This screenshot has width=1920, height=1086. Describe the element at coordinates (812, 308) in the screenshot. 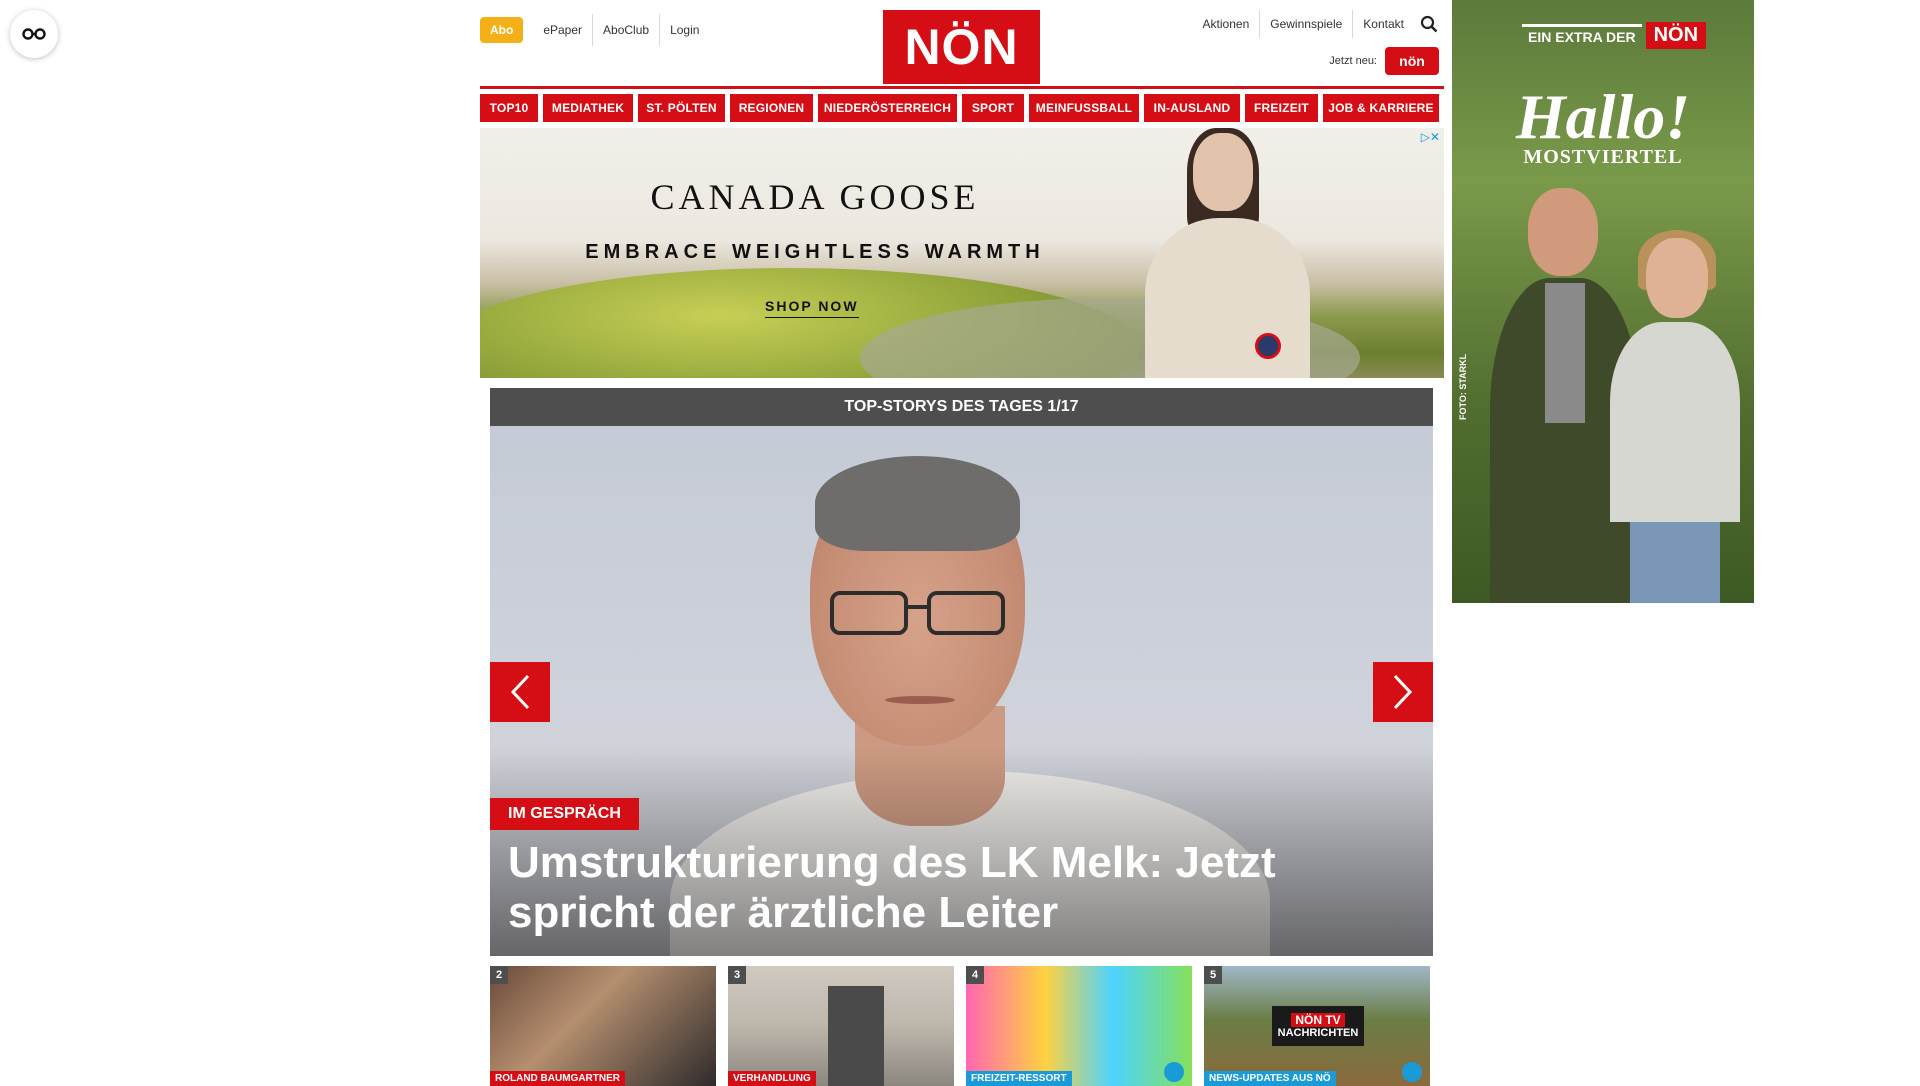

I see `ad-shop-now-link: SHOP NOW` at that location.